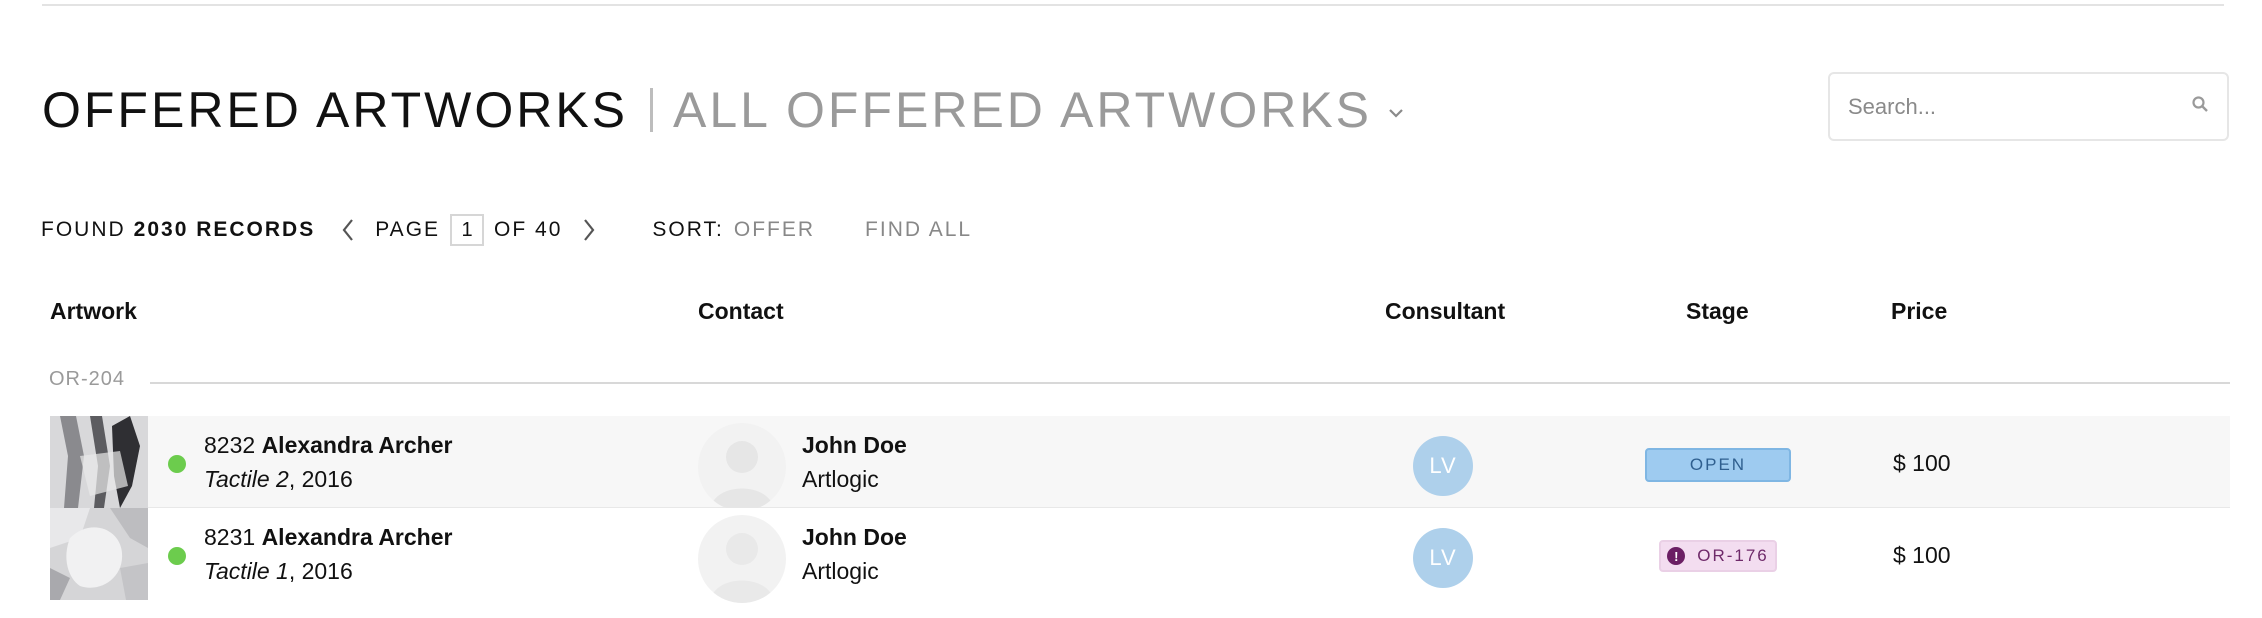 Image resolution: width=2262 pixels, height=618 pixels. What do you see at coordinates (589, 230) in the screenshot?
I see `next-page-icon` at bounding box center [589, 230].